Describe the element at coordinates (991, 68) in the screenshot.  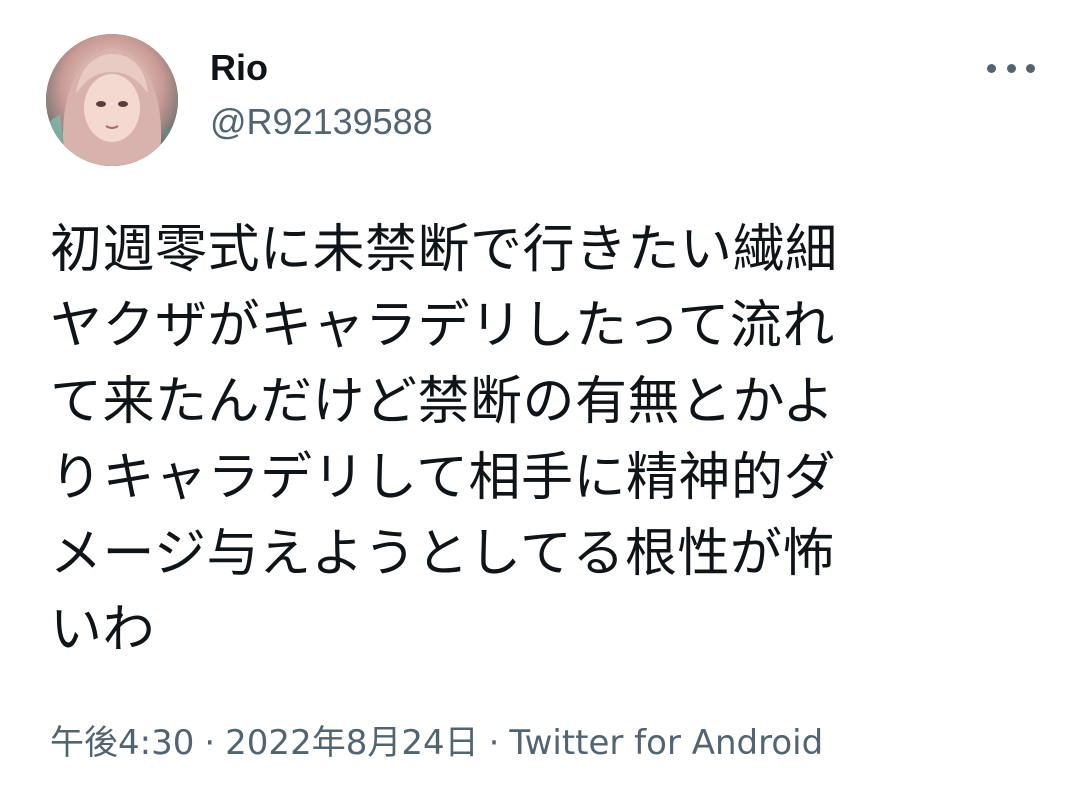
I see `more-horizontal-icon` at that location.